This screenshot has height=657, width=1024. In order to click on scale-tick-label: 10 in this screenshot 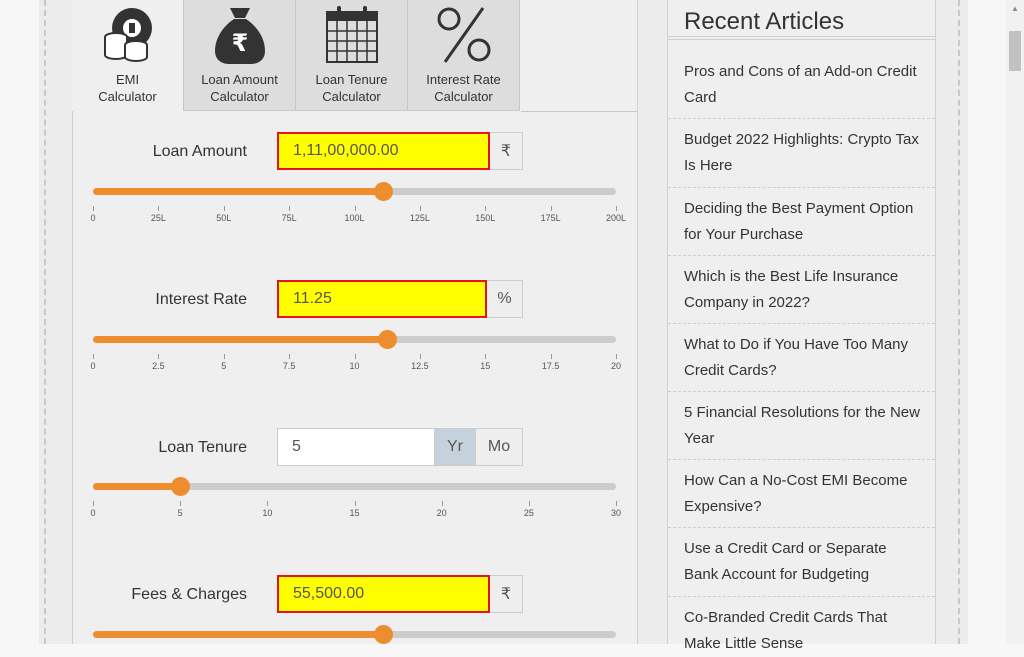, I will do `click(267, 513)`.